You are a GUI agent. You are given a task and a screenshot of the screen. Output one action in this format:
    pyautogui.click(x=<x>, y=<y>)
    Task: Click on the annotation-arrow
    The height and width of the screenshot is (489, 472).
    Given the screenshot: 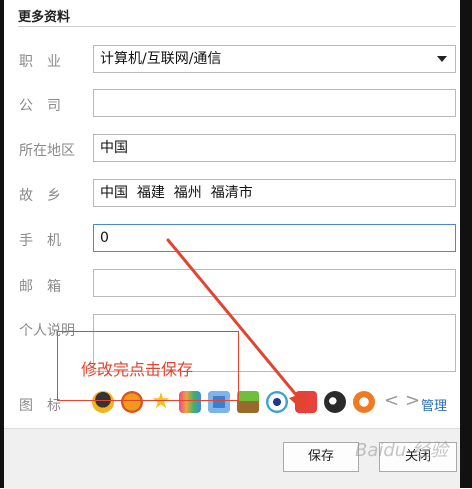 What is the action you would take?
    pyautogui.click(x=236, y=326)
    